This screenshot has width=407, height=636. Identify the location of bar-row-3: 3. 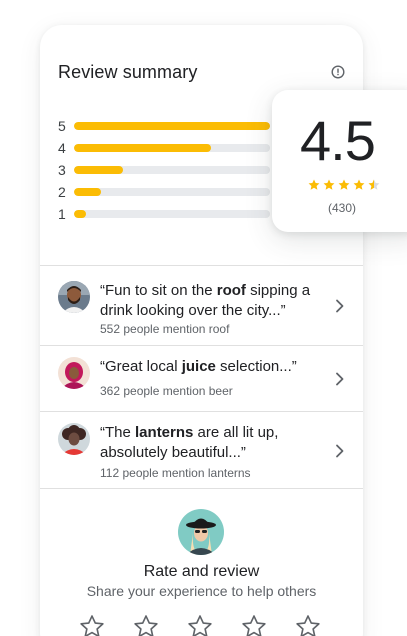
(164, 170).